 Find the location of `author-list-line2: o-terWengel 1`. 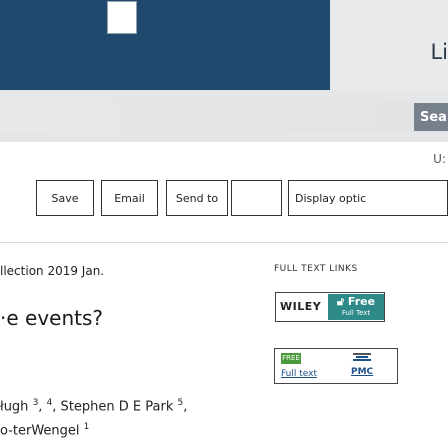

author-list-line2: o-terWengel 1 is located at coordinates (44, 430).